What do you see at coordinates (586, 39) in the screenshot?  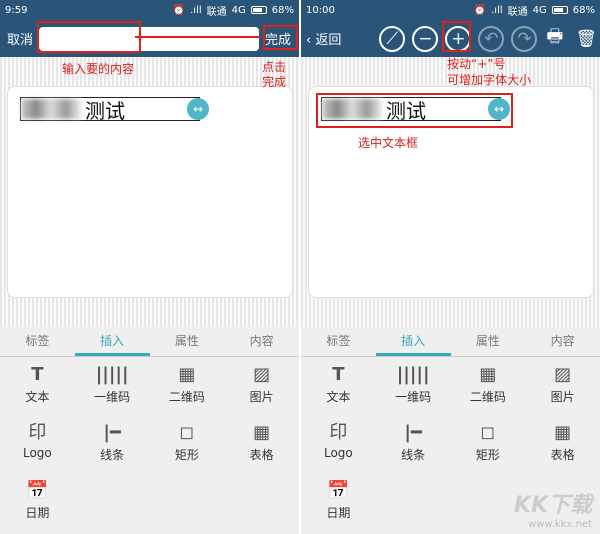 I see `trash-icon: 🗑` at bounding box center [586, 39].